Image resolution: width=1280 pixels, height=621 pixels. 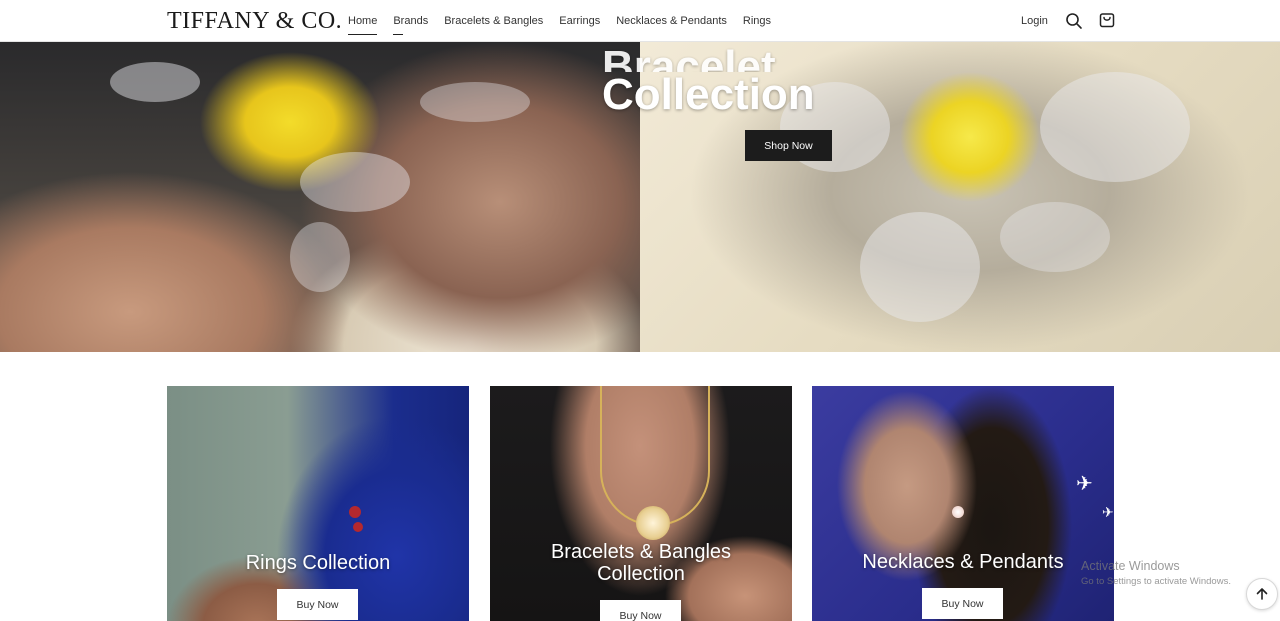 I want to click on search-icon, so click(x=1074, y=21).